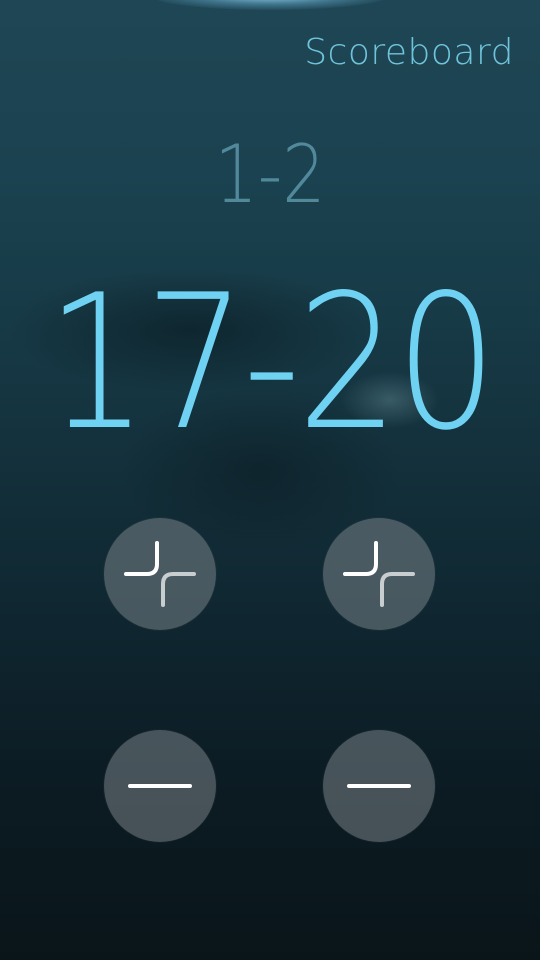  I want to click on left-increment-button, so click(160, 574).